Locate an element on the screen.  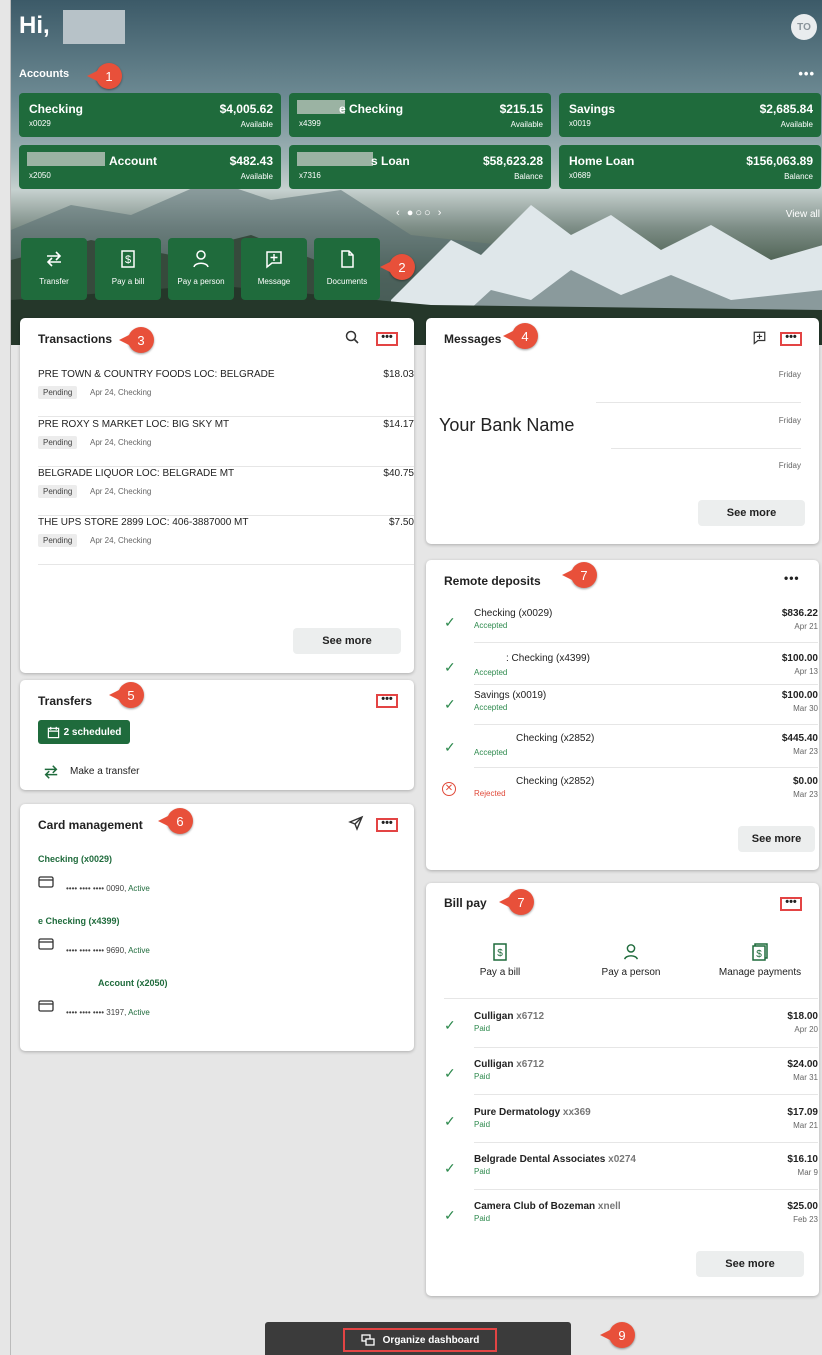
payment-amount: $25.00 is located at coordinates (802, 1206).